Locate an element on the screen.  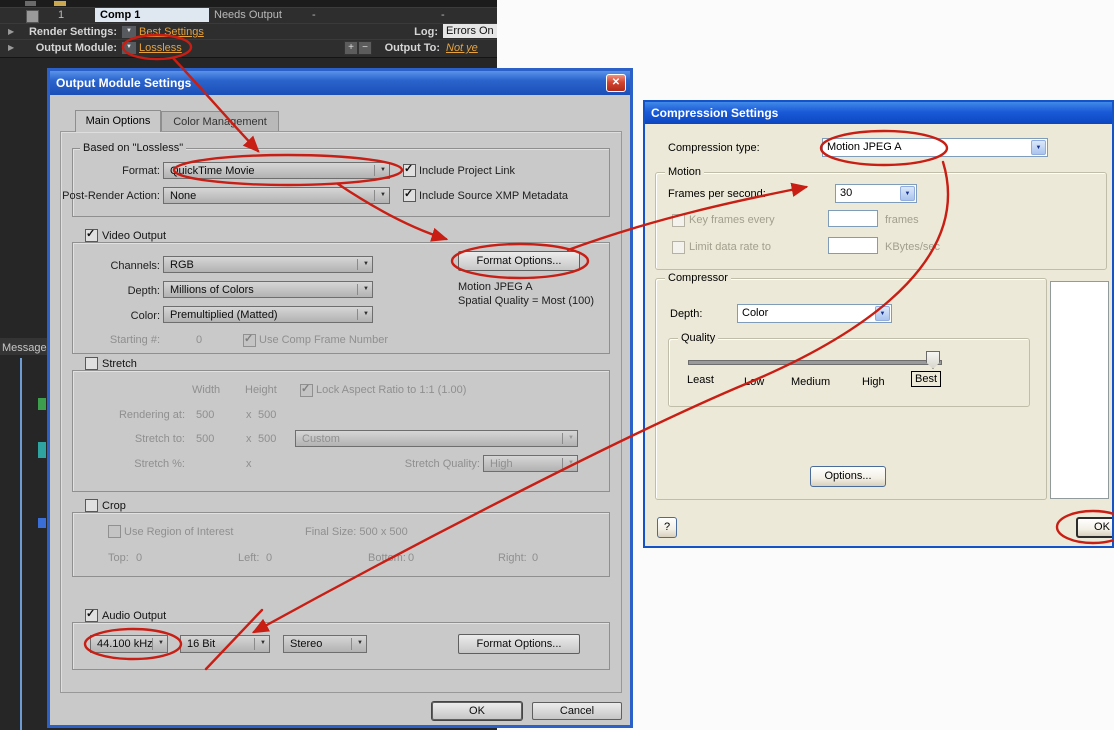
crop-checkbox is located at coordinates (91, 505).